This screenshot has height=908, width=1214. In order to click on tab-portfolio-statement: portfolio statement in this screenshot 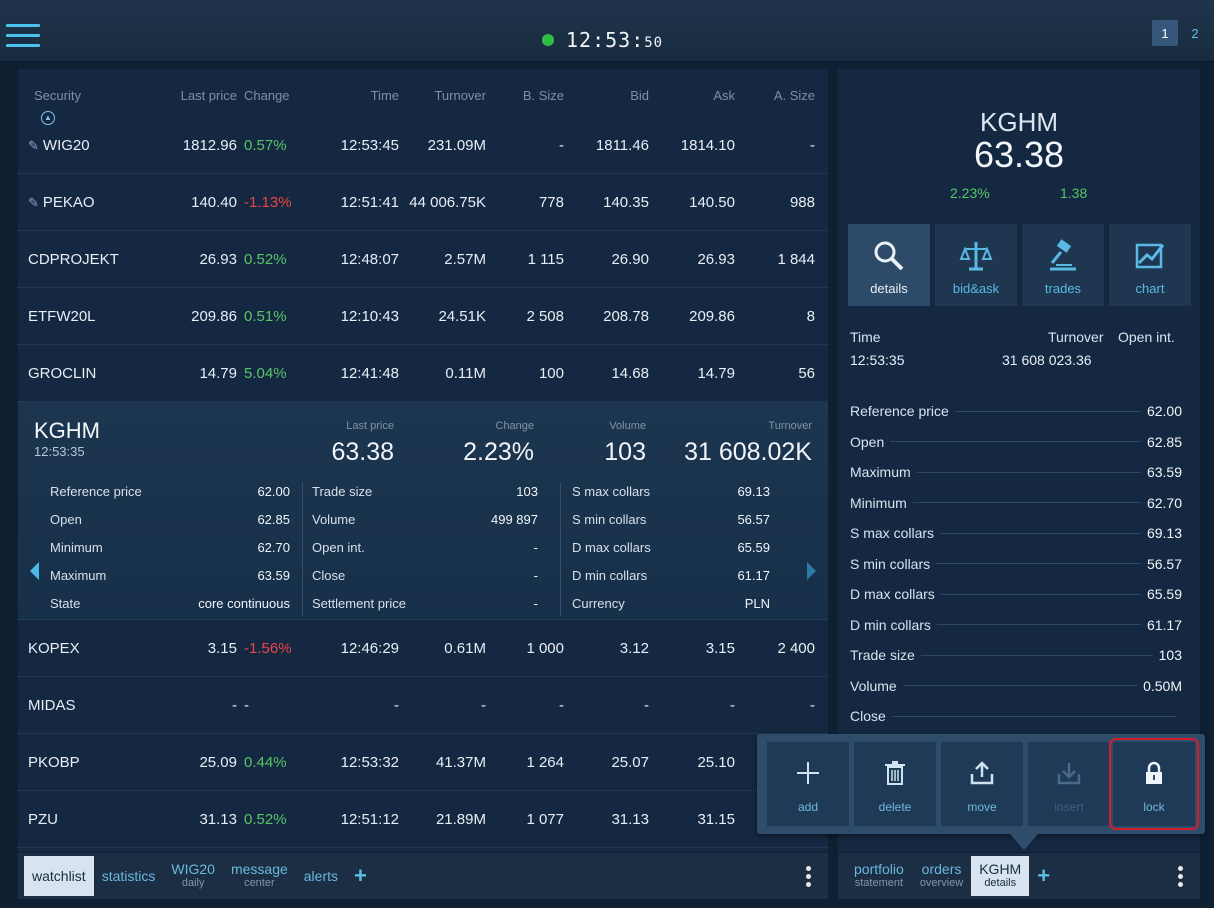, I will do `click(879, 876)`.